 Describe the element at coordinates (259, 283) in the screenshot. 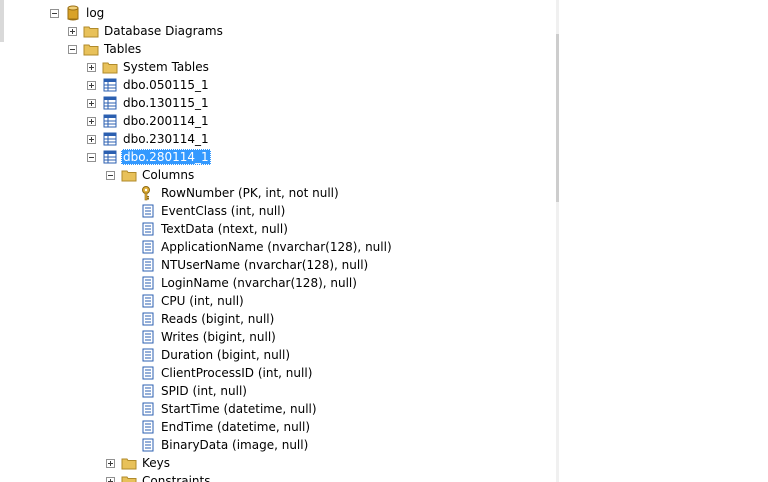

I see `tree-node-label: LoginName (nvarchar(128), null)` at that location.